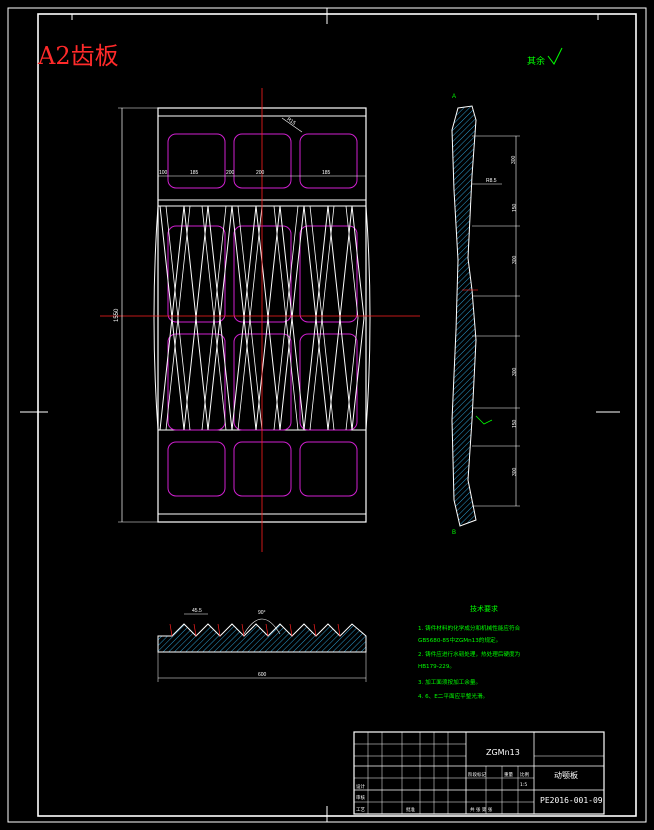  I want to click on thickness-dimension: R8.5, so click(491, 181).